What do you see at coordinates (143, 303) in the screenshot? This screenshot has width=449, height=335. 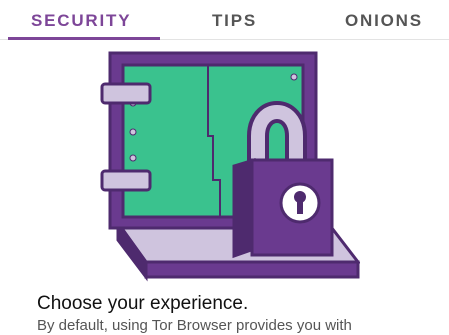 I see `headline: Choose your experience.` at bounding box center [143, 303].